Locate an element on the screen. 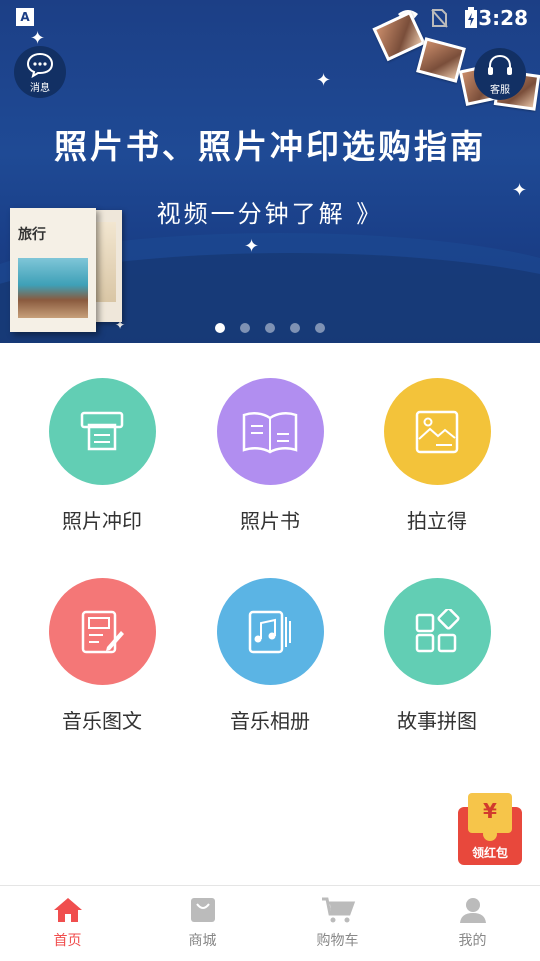 Image resolution: width=540 pixels, height=961 pixels. red-packet-button: ¥ 领红包 is located at coordinates (490, 830).